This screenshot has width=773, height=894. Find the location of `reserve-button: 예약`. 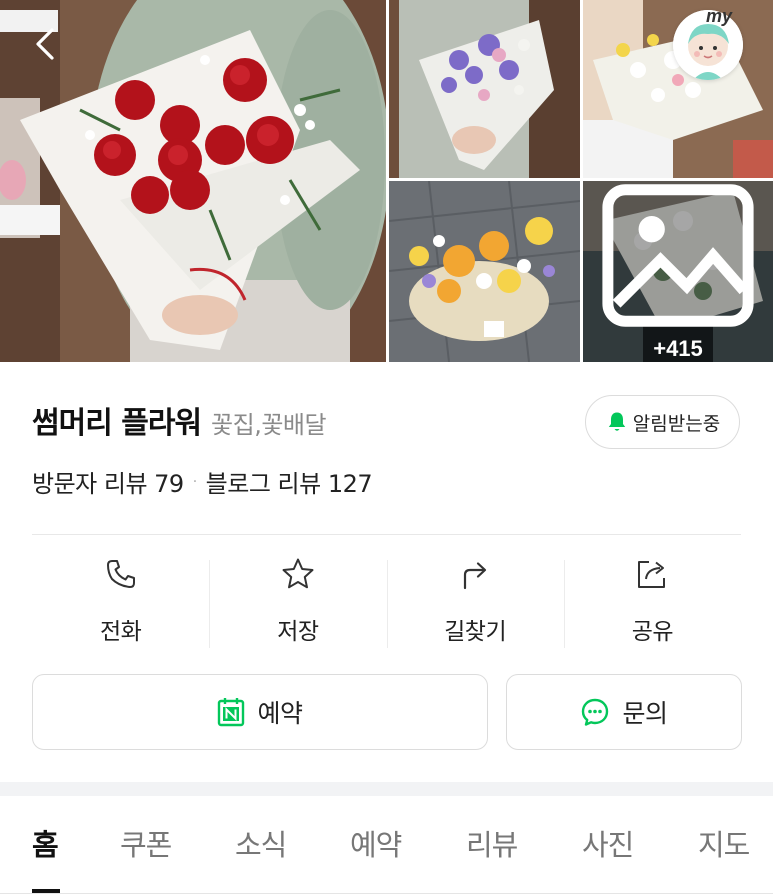

reserve-button: 예약 is located at coordinates (260, 712).